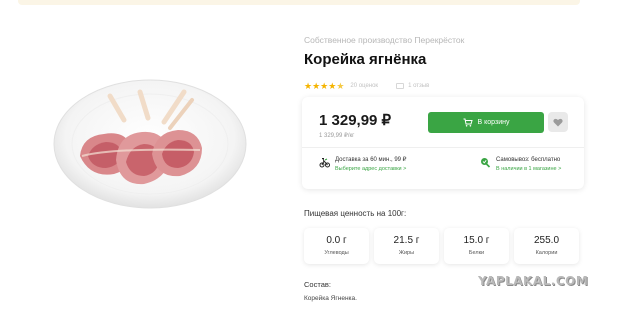  Describe the element at coordinates (528, 160) in the screenshot. I see `pickup-text: Самовывоз: бесплатно` at that location.